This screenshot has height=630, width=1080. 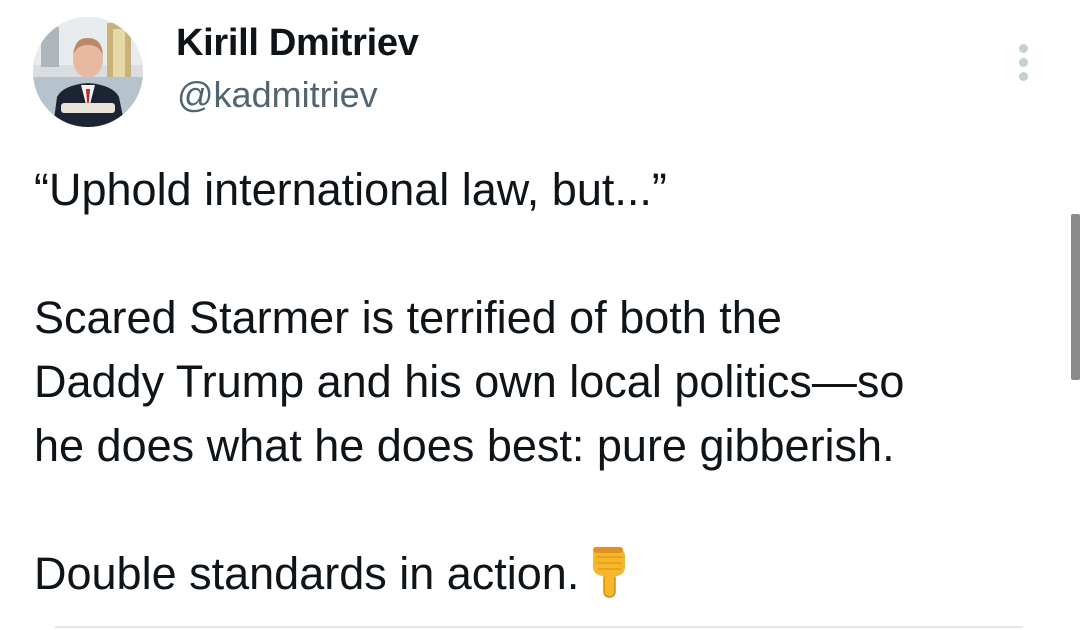 I want to click on tweet-line: Double standards in action., so click(x=307, y=573).